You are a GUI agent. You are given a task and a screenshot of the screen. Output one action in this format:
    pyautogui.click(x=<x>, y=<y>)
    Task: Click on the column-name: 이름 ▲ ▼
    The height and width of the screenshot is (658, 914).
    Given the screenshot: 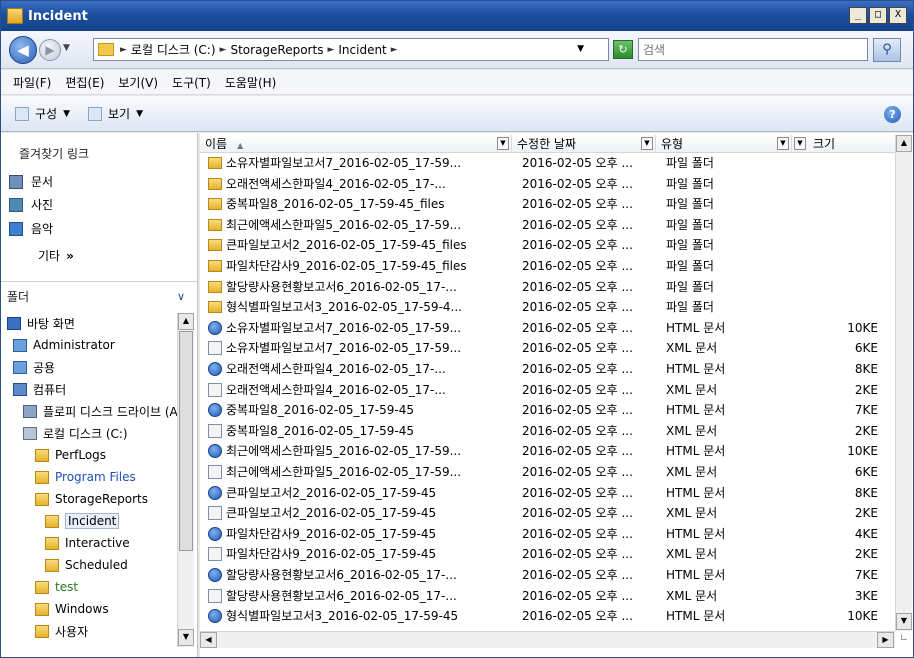 What is the action you would take?
    pyautogui.click(x=356, y=144)
    